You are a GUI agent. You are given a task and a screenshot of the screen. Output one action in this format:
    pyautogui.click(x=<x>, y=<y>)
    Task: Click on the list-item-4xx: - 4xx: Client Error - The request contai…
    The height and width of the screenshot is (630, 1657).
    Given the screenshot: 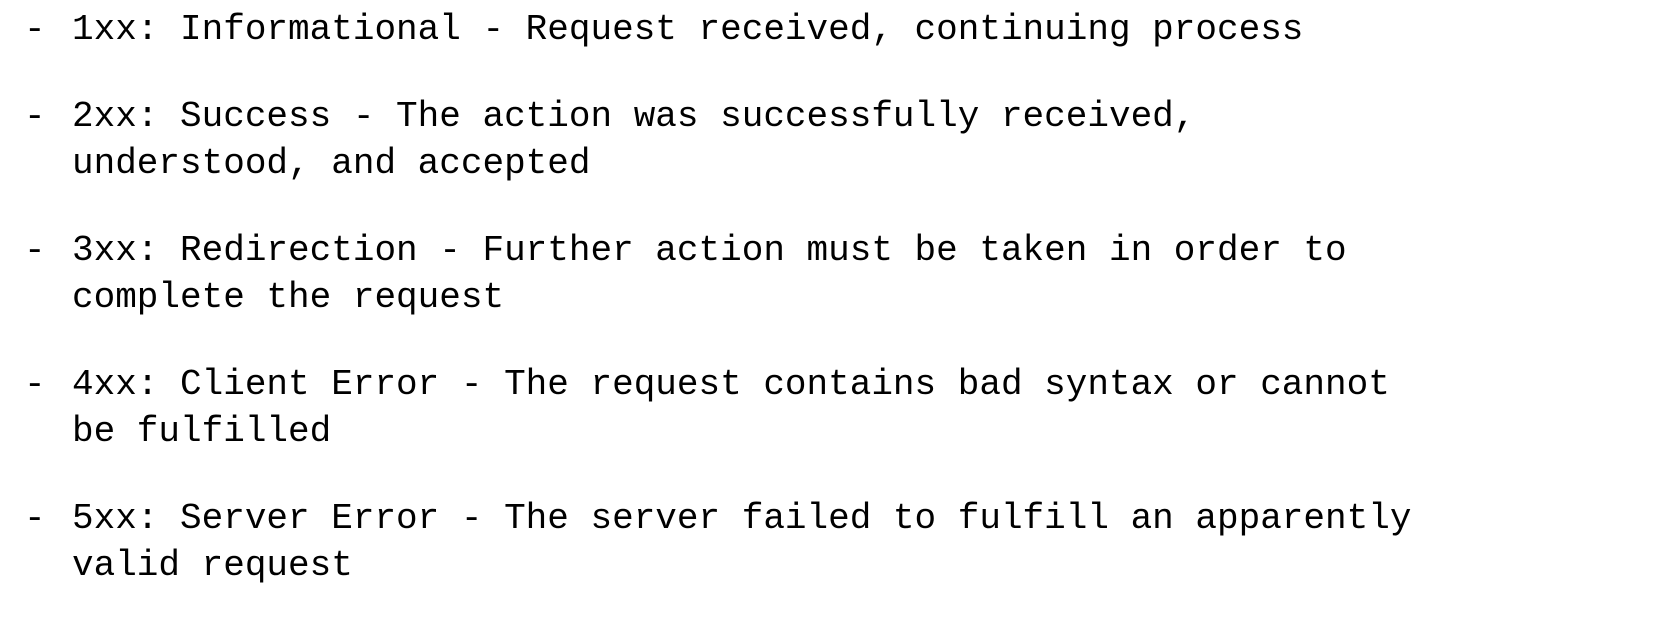 What is the action you would take?
    pyautogui.click(x=834, y=408)
    